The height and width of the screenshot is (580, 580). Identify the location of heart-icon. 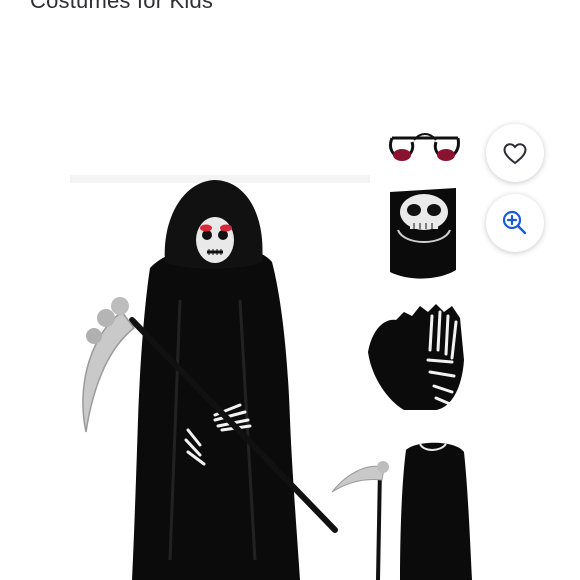
(515, 154).